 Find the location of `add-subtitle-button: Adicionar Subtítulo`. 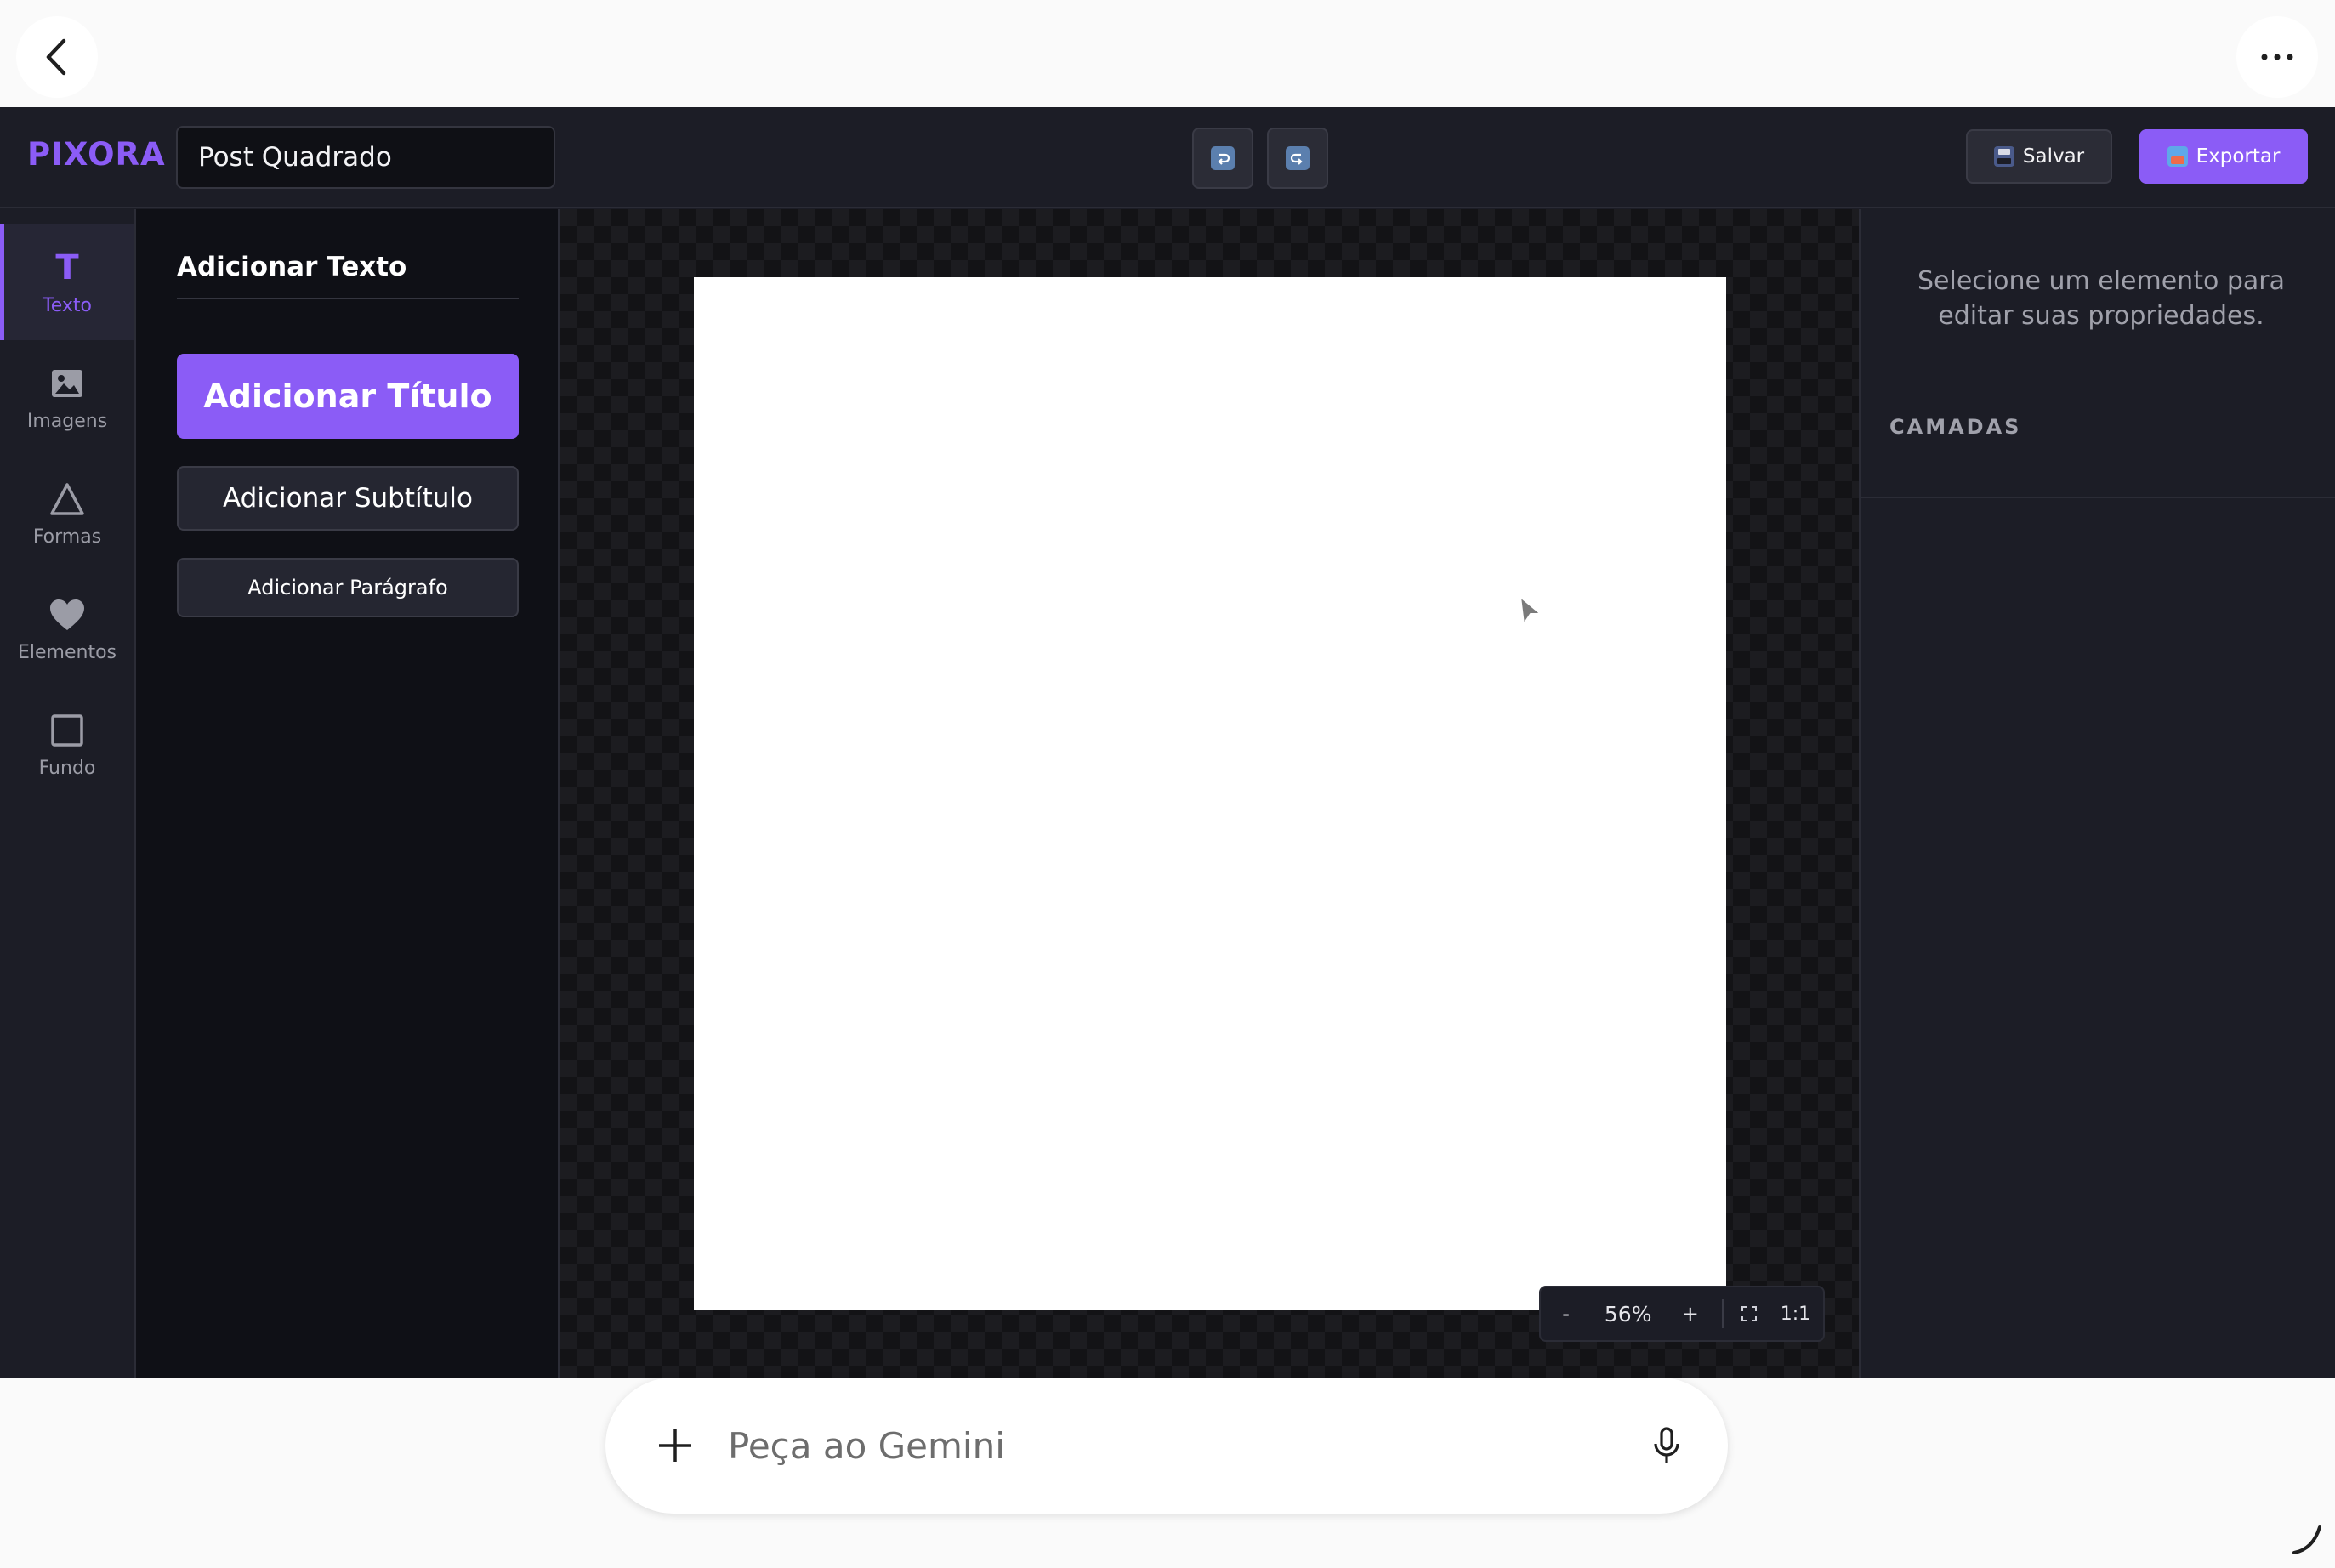

add-subtitle-button: Adicionar Subtítulo is located at coordinates (348, 498).